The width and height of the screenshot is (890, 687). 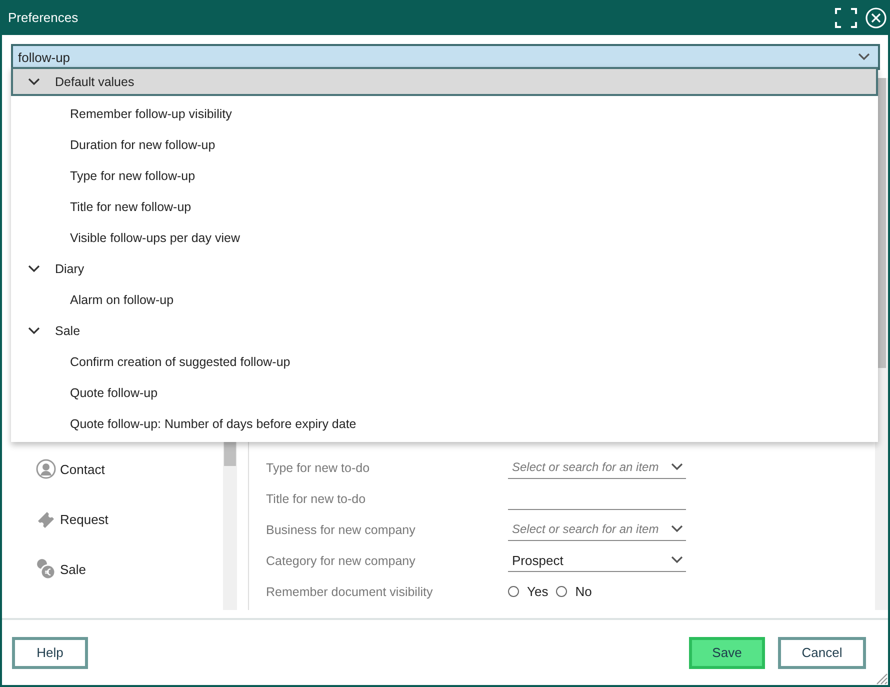 I want to click on result-item: Alarm on follow-up, so click(x=444, y=299).